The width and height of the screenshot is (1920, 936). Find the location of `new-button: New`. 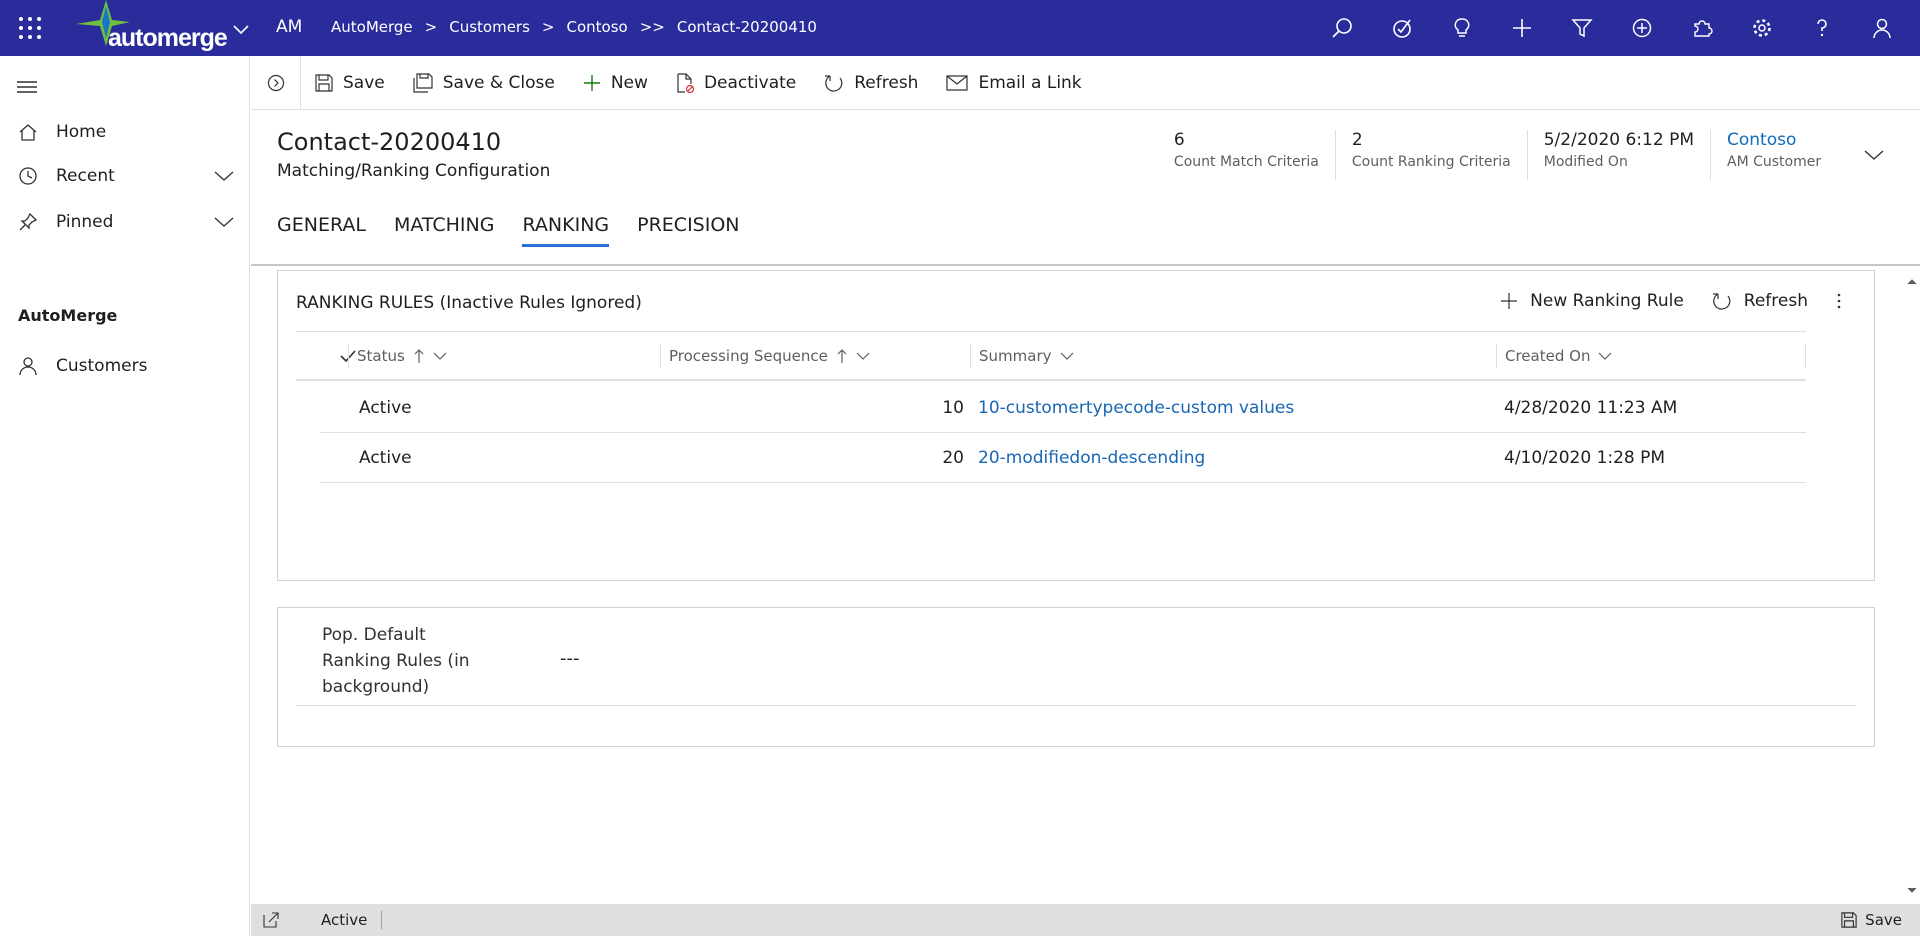

new-button: New is located at coordinates (615, 83).